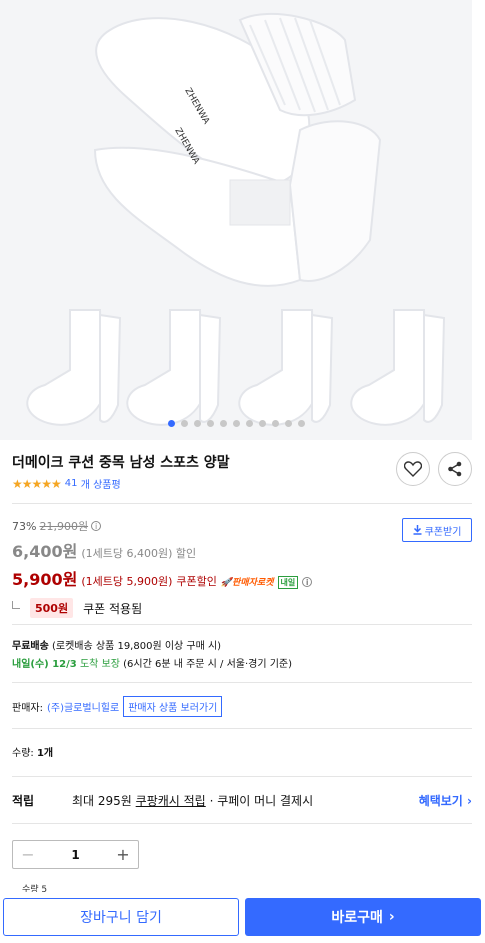 This screenshot has width=485, height=943. I want to click on share-icon, so click(455, 469).